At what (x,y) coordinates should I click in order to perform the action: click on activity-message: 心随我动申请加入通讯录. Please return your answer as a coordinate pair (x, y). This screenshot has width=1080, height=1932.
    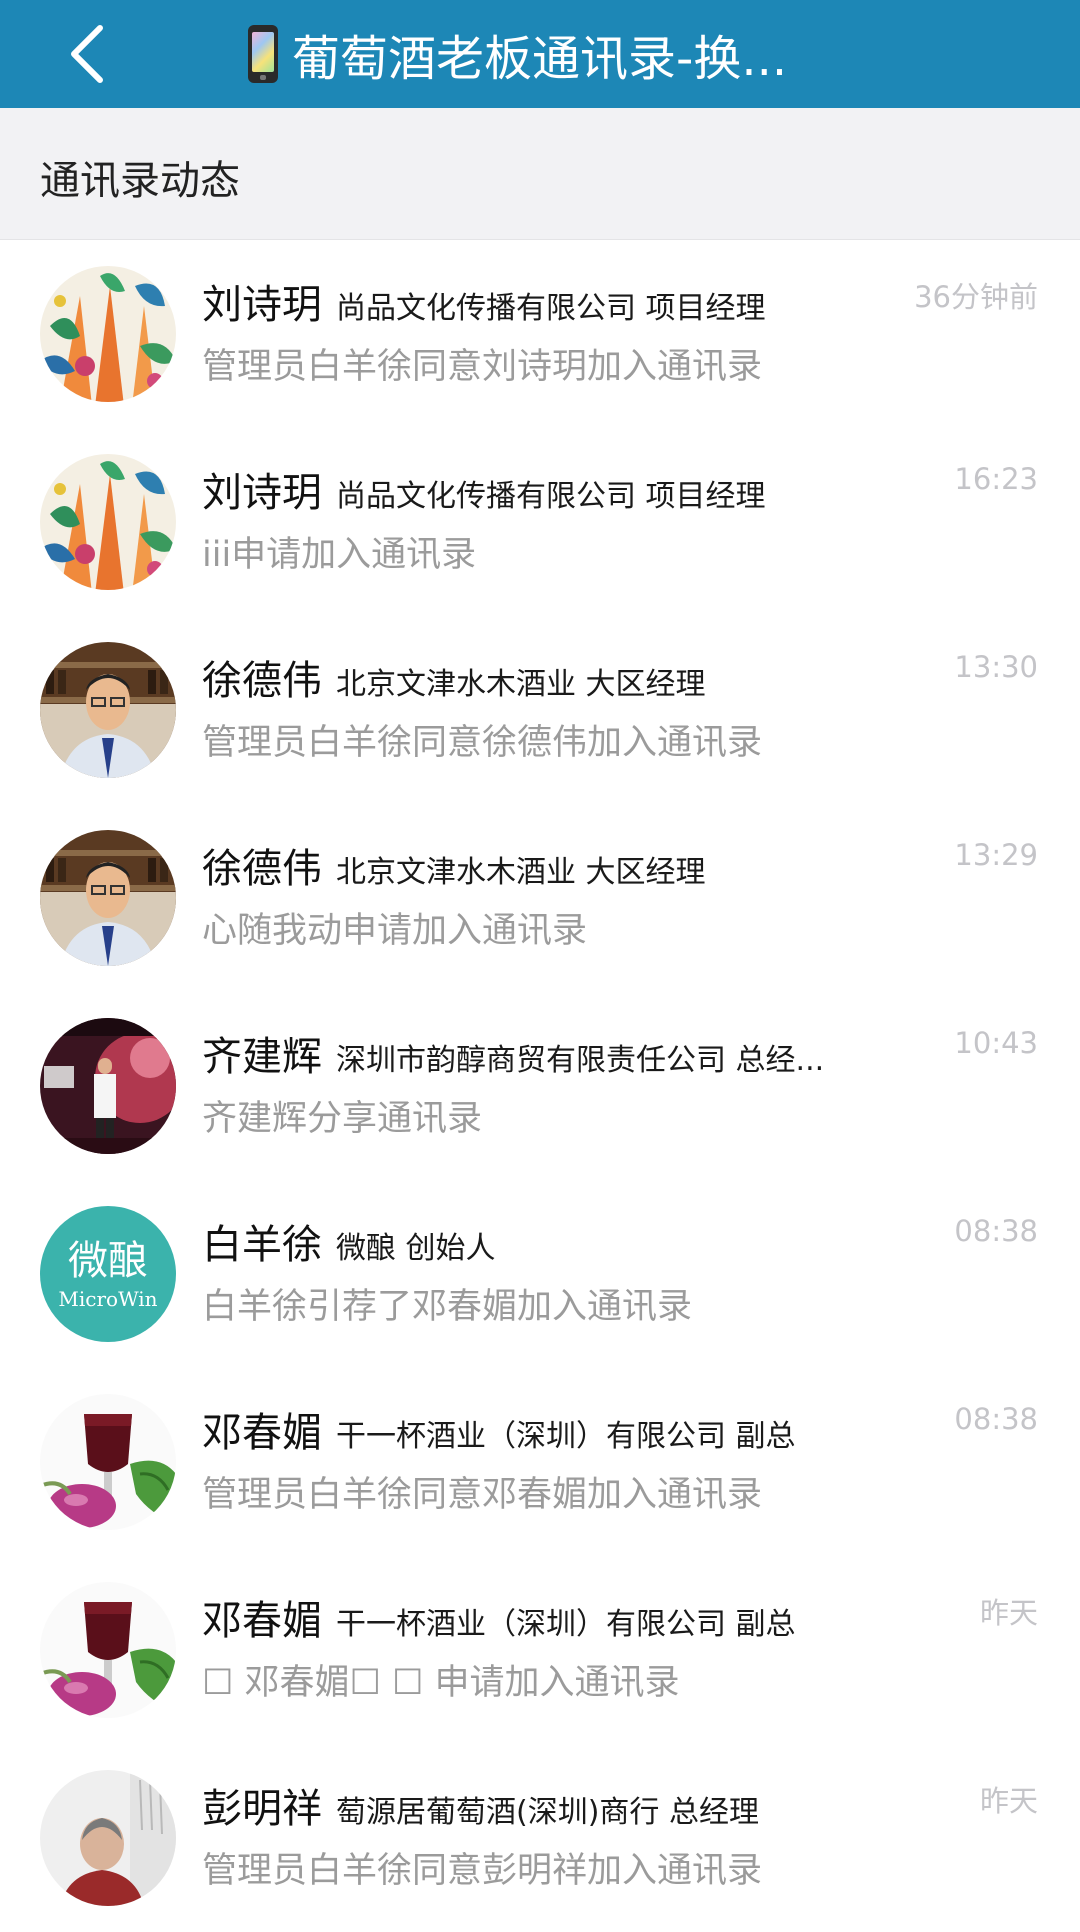
    Looking at the image, I should click on (395, 931).